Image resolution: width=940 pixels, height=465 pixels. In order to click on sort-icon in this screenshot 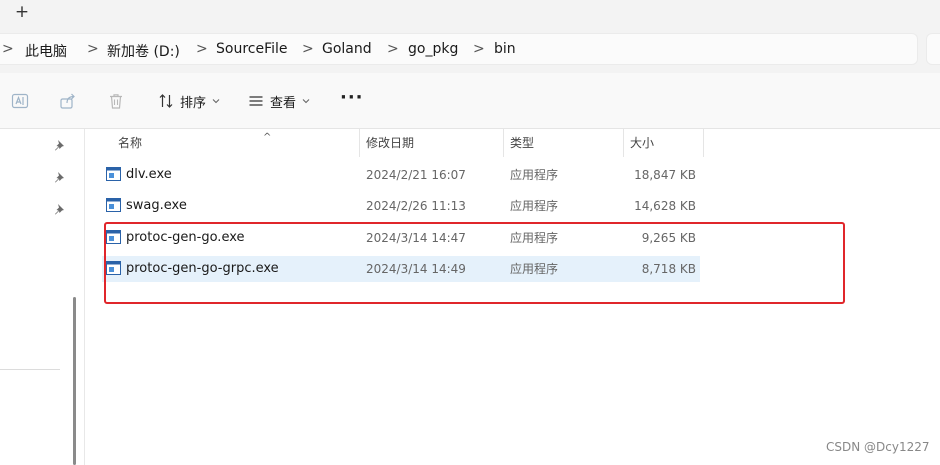, I will do `click(166, 101)`.